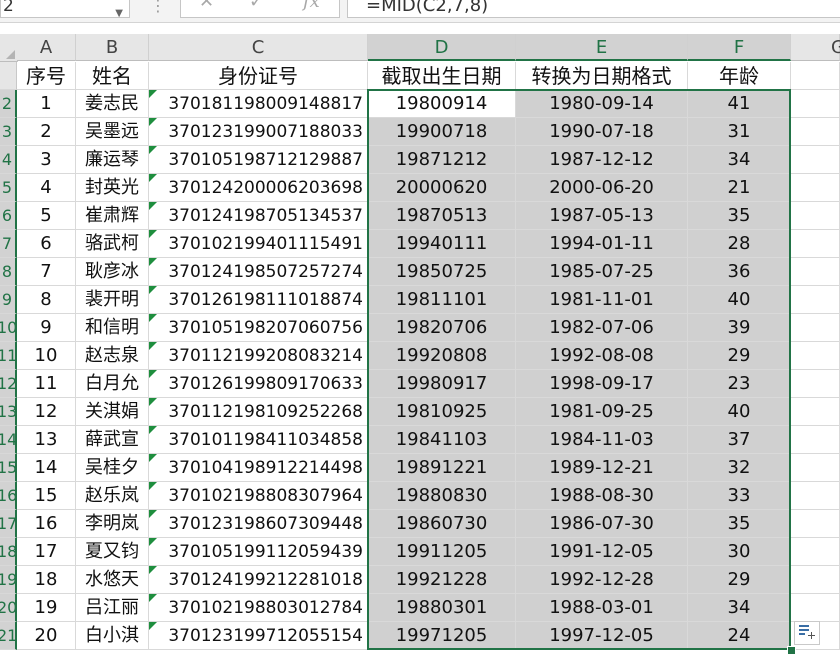 The height and width of the screenshot is (656, 840). I want to click on cell-name: 关淇娟, so click(112, 412).